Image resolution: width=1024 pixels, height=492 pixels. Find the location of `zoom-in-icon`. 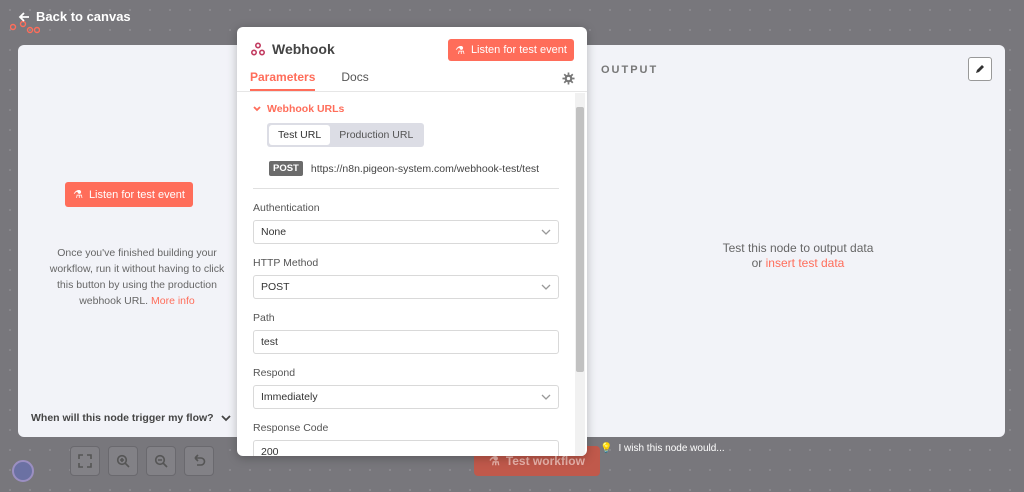

zoom-in-icon is located at coordinates (123, 461).